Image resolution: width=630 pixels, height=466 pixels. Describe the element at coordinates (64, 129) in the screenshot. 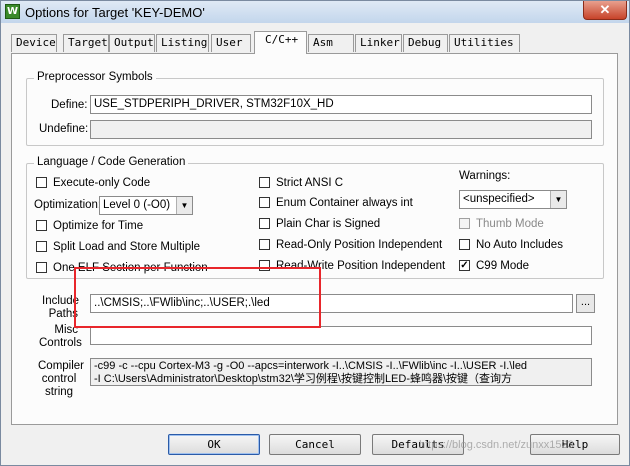

I see `undefine-label: Undefine:` at that location.